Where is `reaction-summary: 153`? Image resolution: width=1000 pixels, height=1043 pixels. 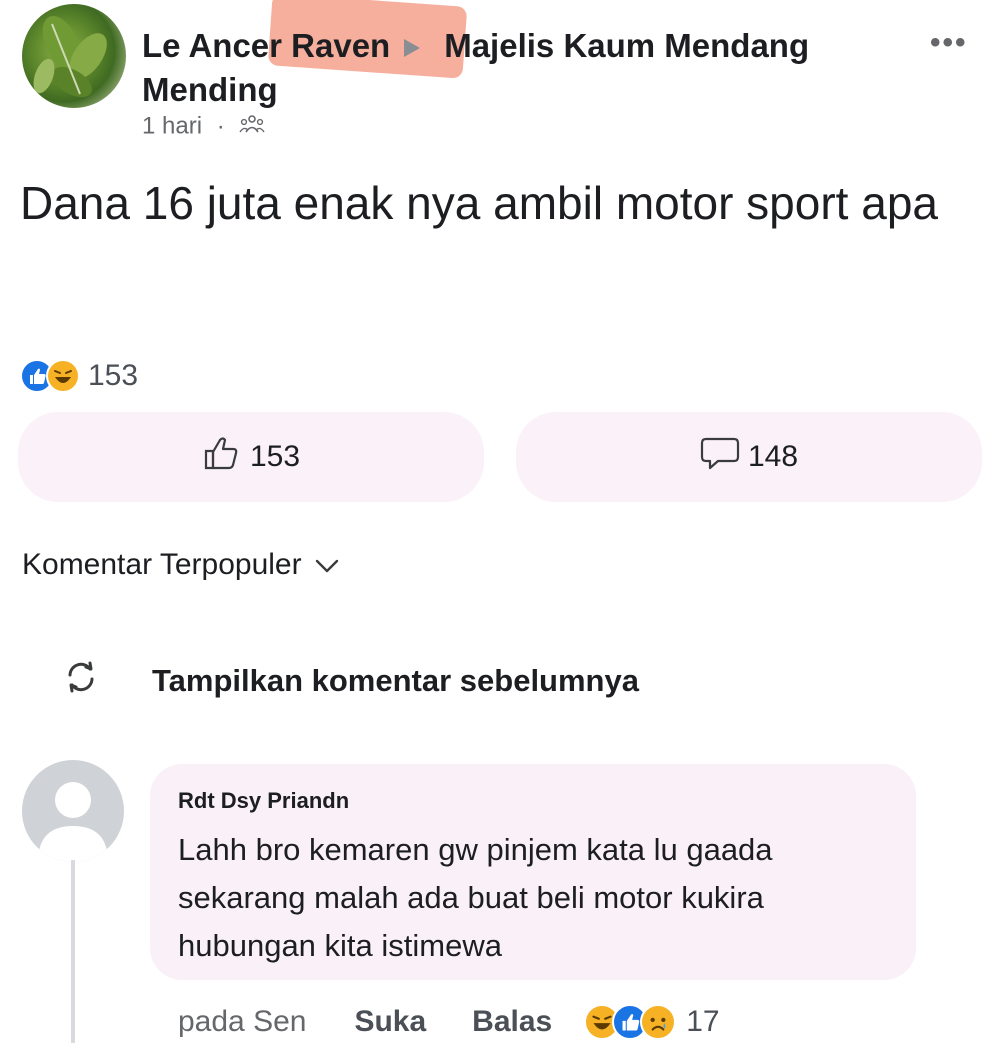 reaction-summary: 153 is located at coordinates (79, 376).